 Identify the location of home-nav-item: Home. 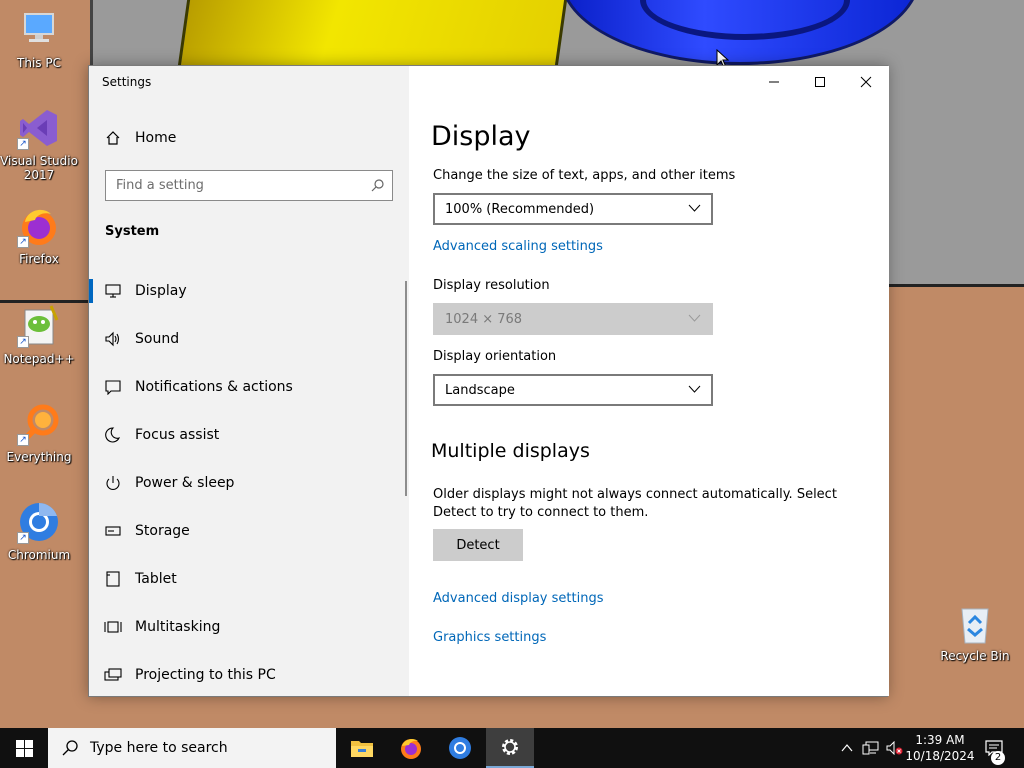
(140, 138).